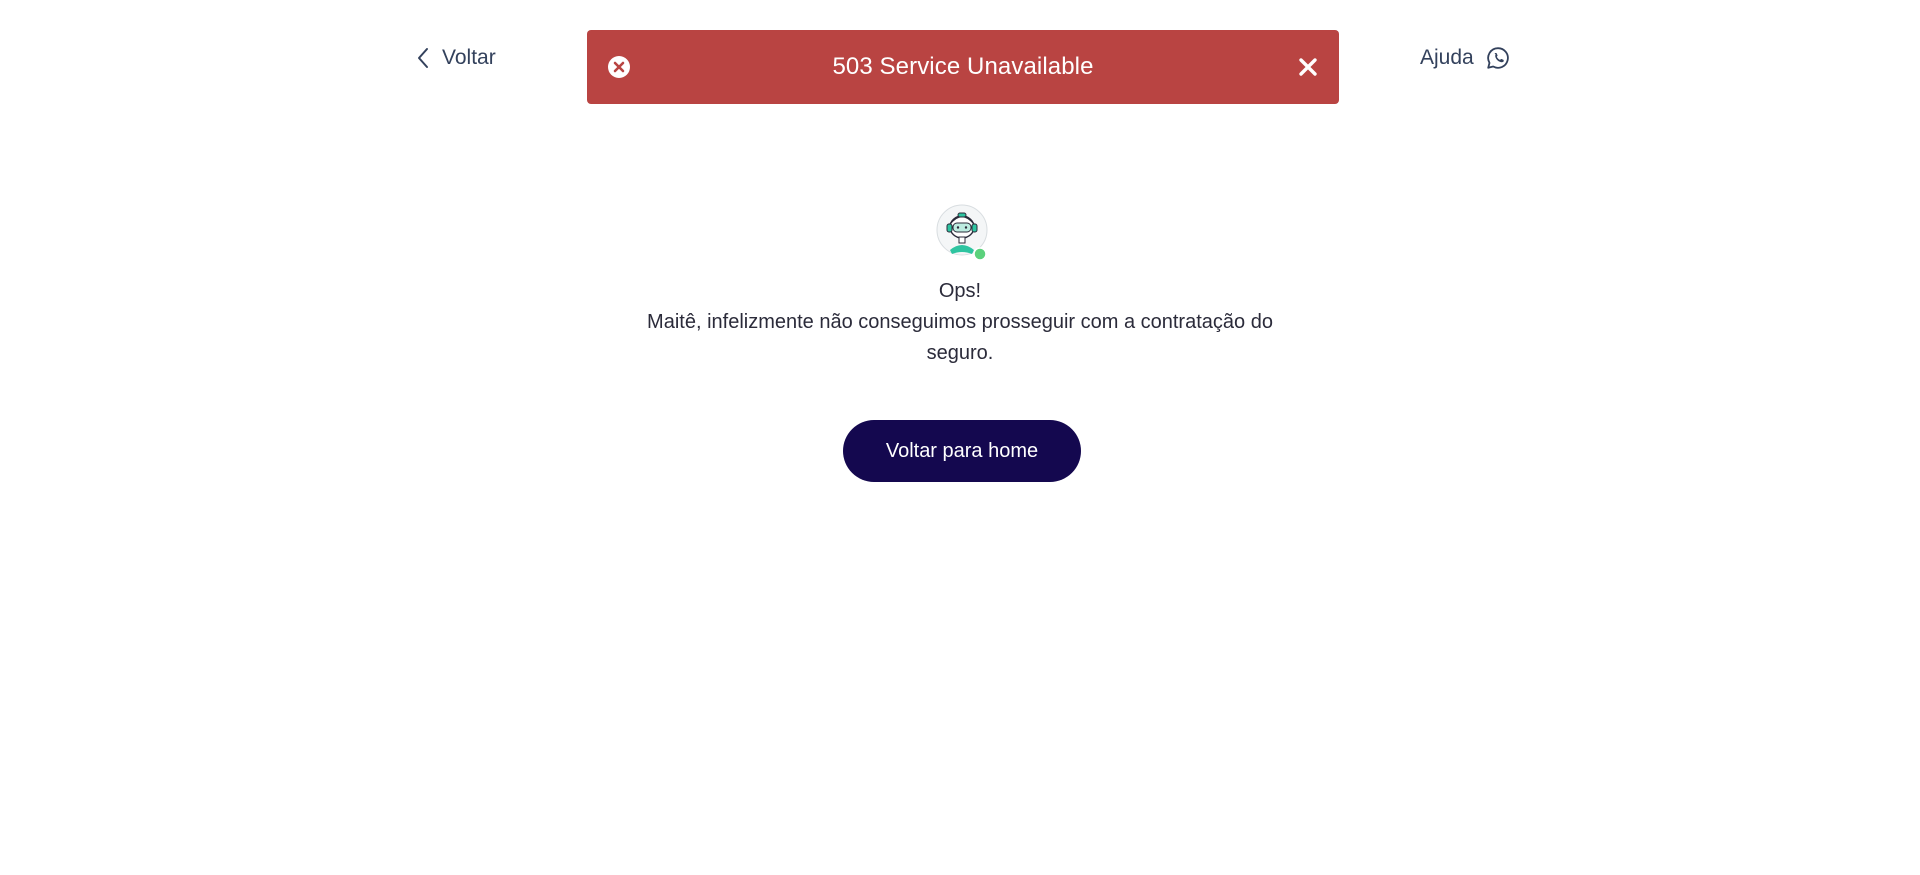  Describe the element at coordinates (1498, 58) in the screenshot. I see `whatsapp-icon` at that location.